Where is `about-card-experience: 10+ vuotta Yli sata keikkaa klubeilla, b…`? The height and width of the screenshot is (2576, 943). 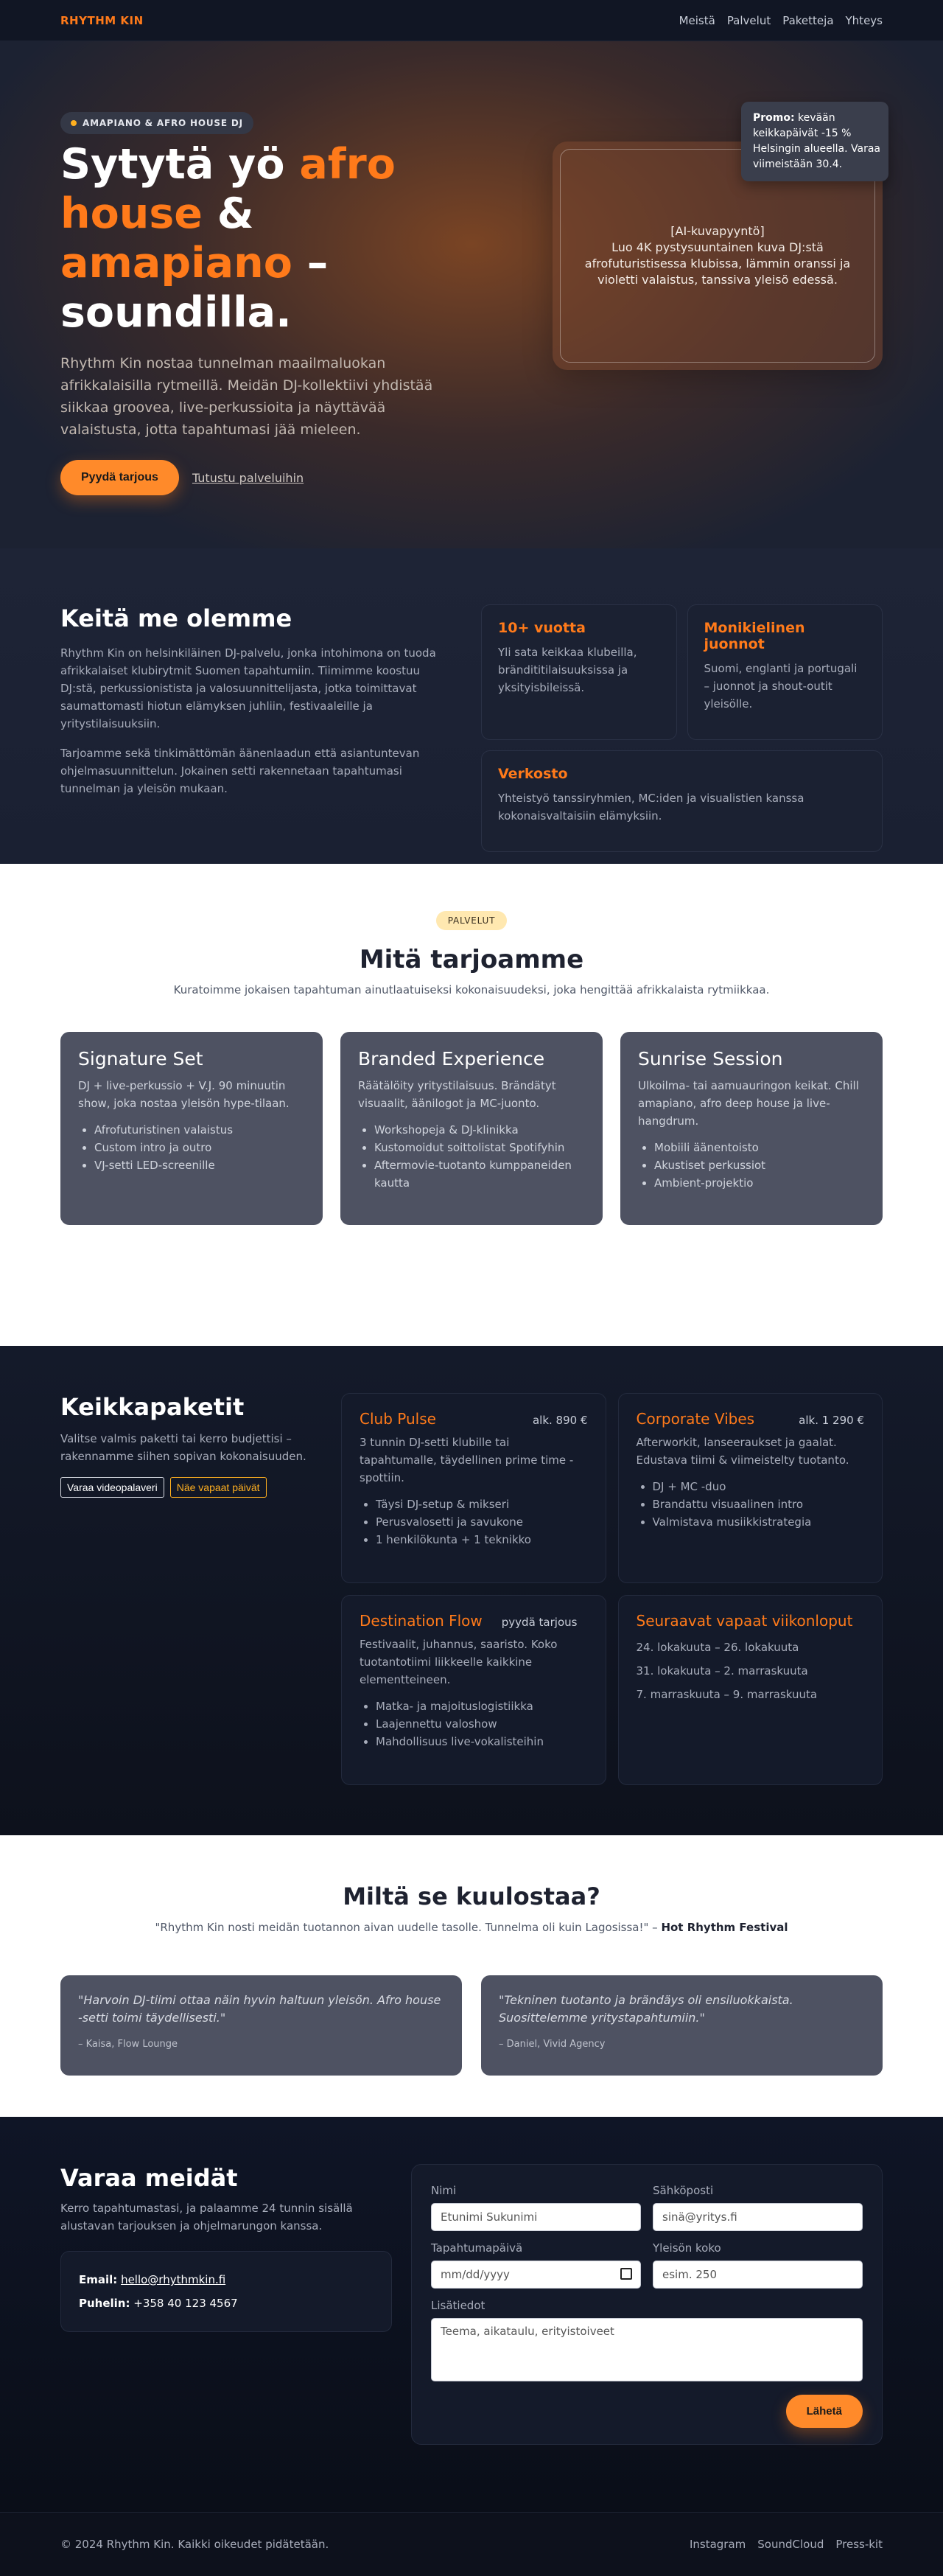
about-card-experience: 10+ vuotta Yli sata keikkaa klubeilla, b… is located at coordinates (579, 672).